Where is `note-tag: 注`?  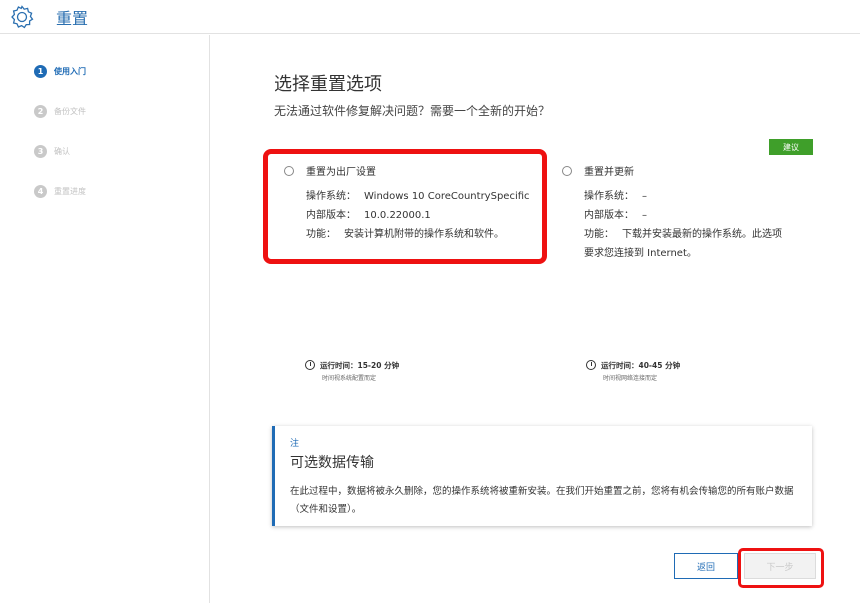 note-tag: 注 is located at coordinates (295, 444).